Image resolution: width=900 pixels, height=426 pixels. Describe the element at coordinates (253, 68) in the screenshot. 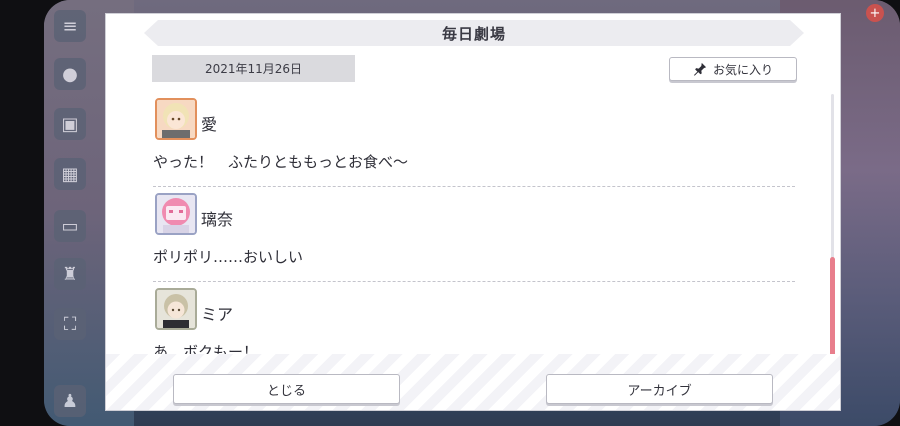

I see `date-label: 2021年11月26日` at that location.